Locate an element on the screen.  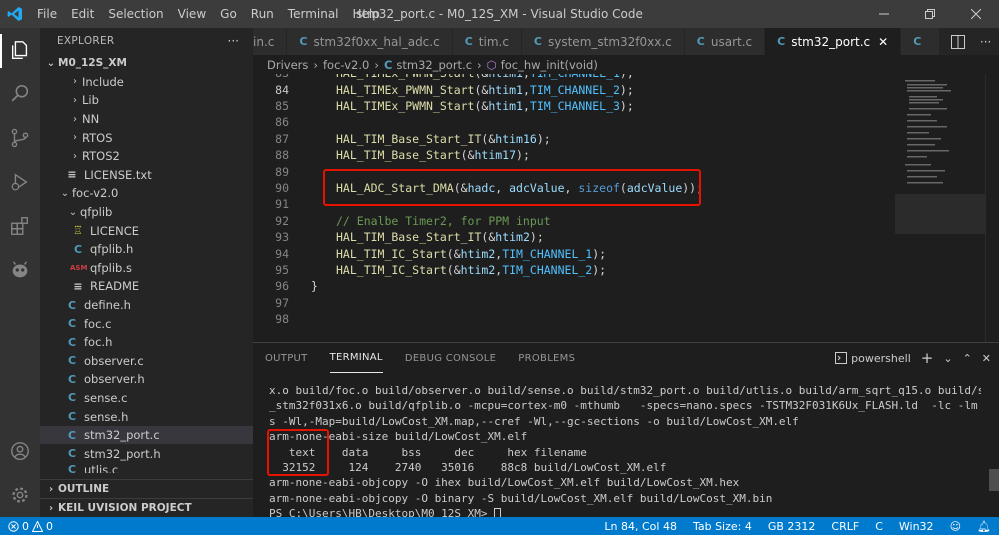
tree-file: Csense.h is located at coordinates (146, 416).